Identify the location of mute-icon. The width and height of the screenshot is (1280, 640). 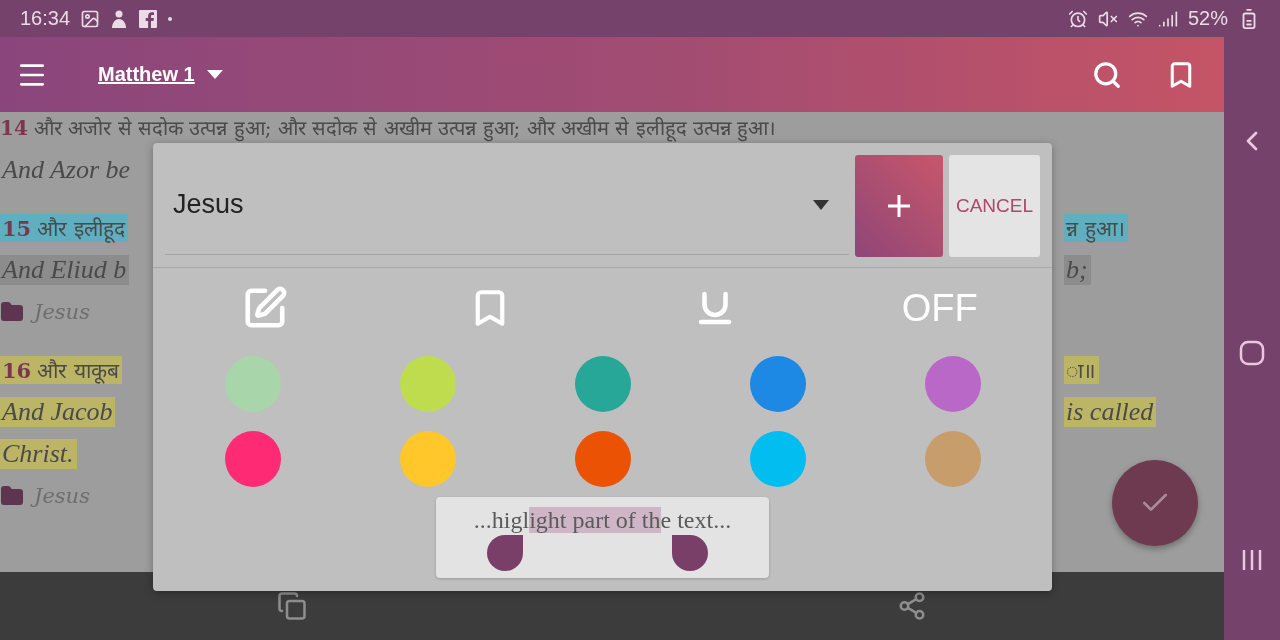
(1107, 18).